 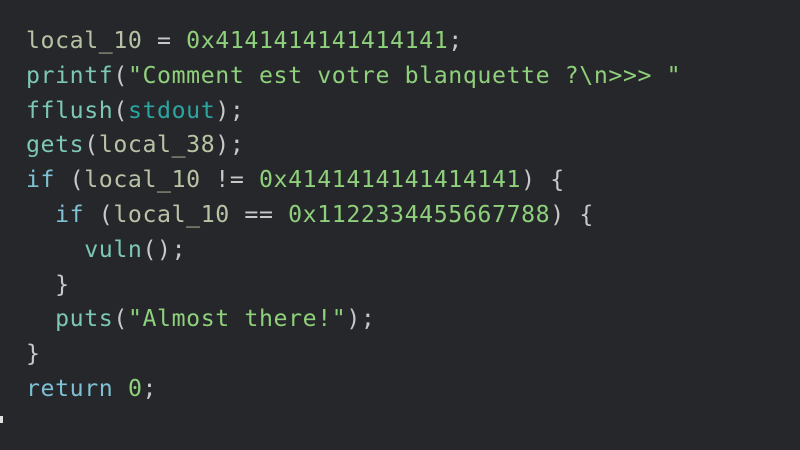 What do you see at coordinates (70, 388) in the screenshot?
I see `code-token-kw: return` at bounding box center [70, 388].